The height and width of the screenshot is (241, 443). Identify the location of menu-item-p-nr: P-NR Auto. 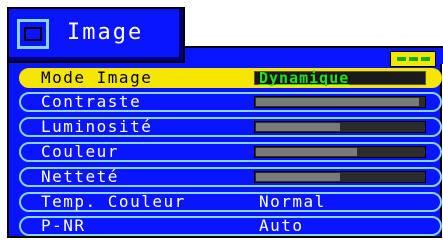
(230, 226).